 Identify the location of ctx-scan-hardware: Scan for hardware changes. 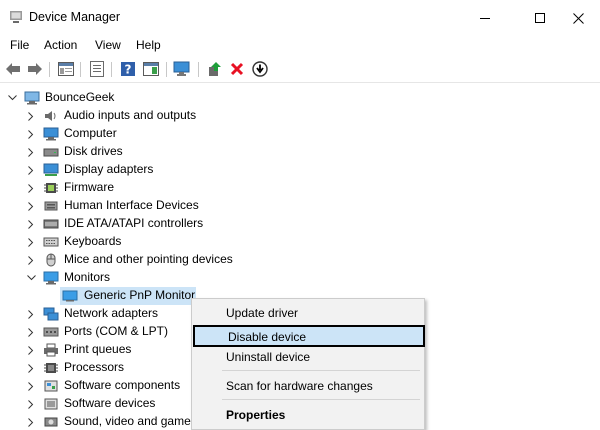
(309, 386).